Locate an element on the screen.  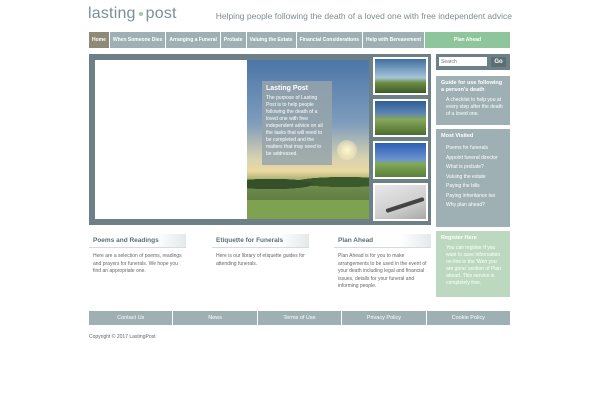
hero-lawn is located at coordinates (308, 209).